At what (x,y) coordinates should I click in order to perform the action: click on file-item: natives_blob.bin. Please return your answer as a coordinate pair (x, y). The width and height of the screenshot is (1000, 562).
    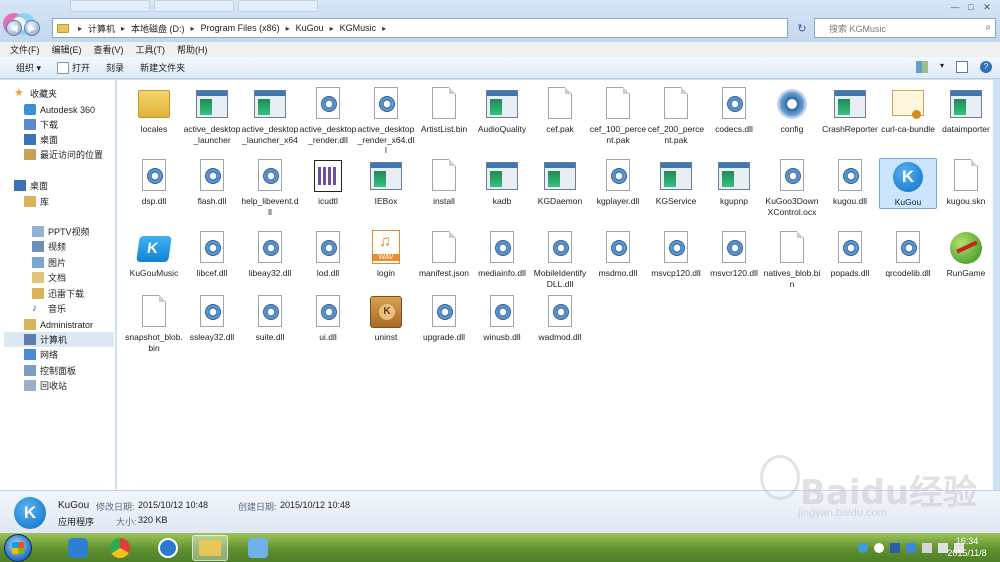
    Looking at the image, I should click on (792, 259).